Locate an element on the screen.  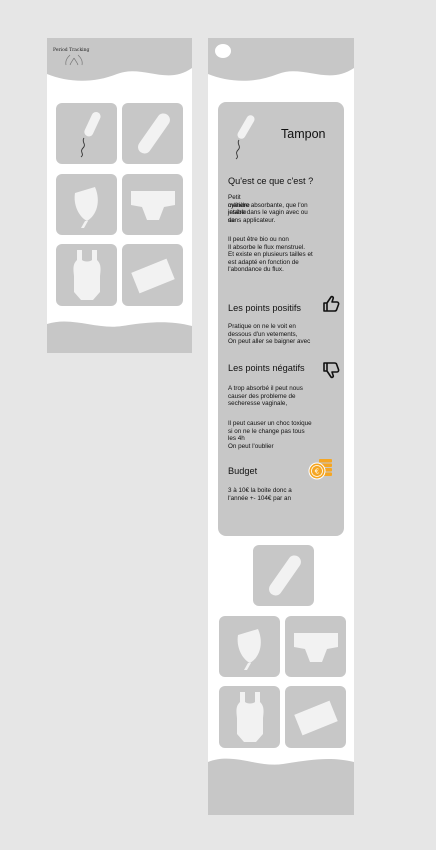
section-positive-heading: Les points positifs is located at coordinates (265, 308).